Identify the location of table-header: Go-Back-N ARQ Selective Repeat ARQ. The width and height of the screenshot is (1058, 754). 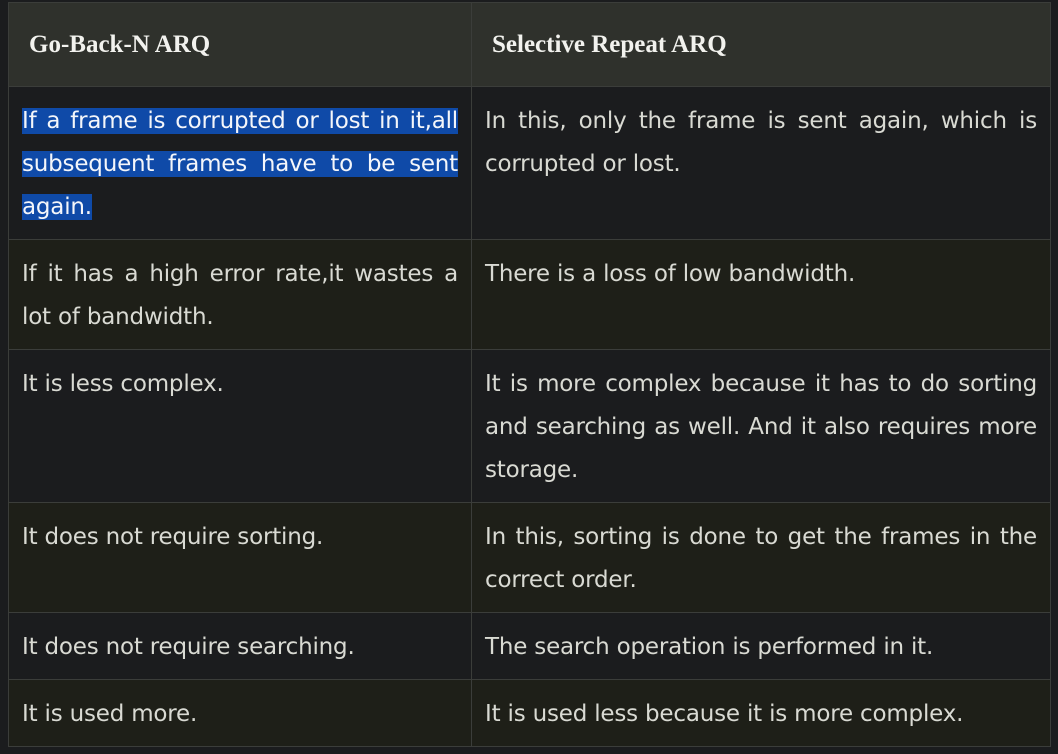
(529, 44).